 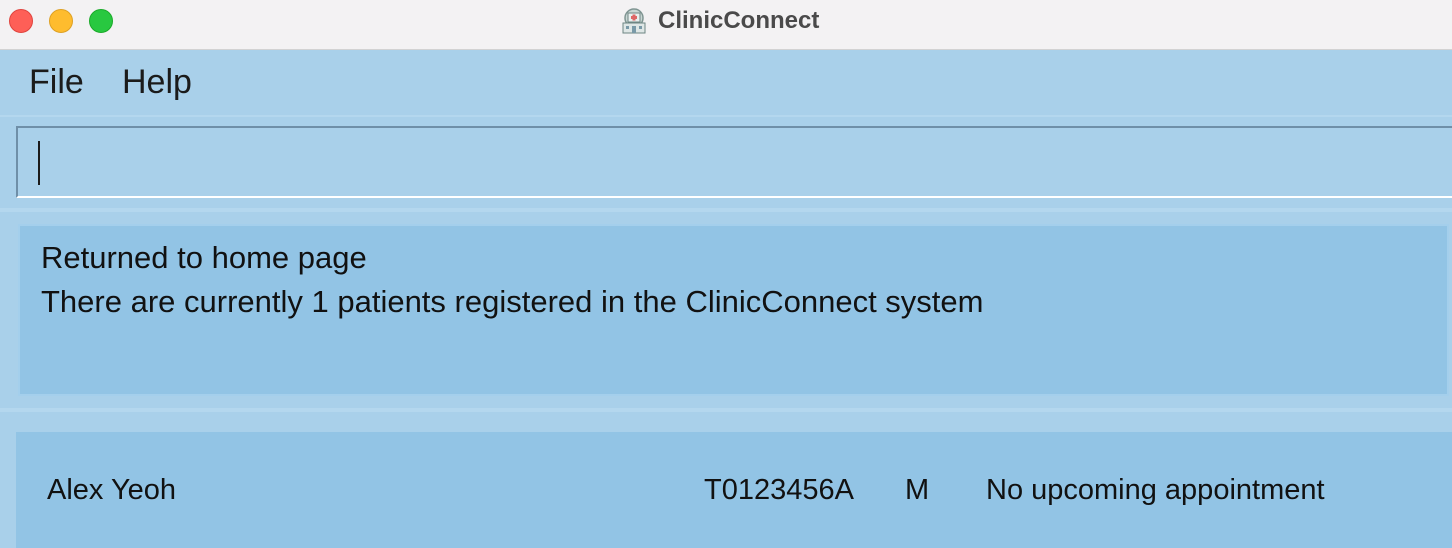 I want to click on command-input, so click(x=741, y=163).